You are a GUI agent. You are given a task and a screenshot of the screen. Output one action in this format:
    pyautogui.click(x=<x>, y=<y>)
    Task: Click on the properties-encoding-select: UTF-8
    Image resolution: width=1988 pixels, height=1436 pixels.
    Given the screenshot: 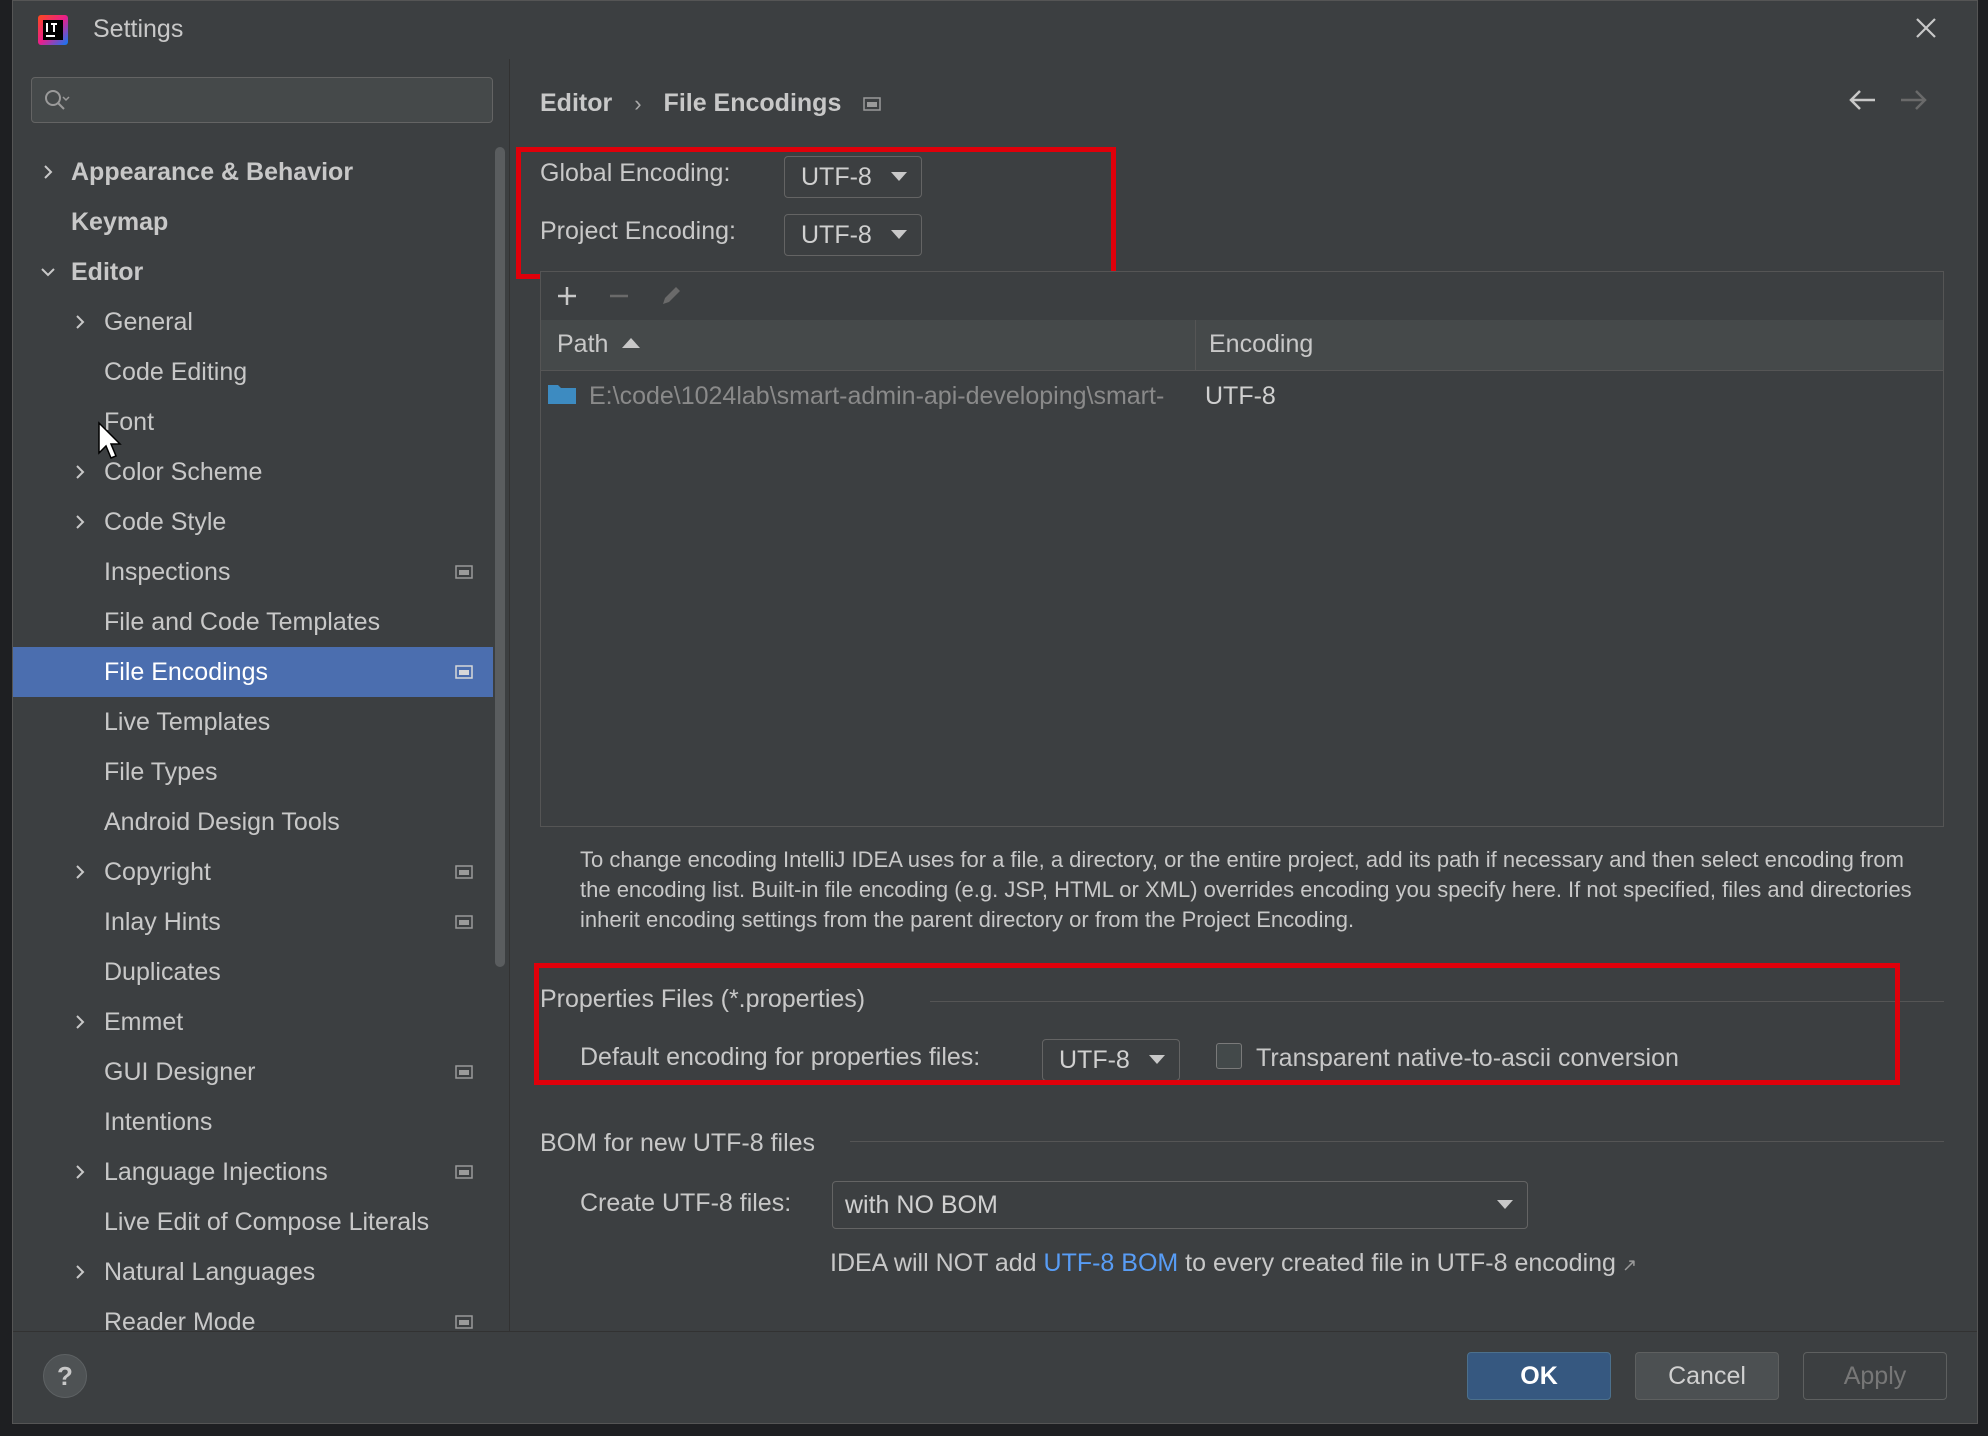 What is the action you would take?
    pyautogui.click(x=1111, y=1060)
    